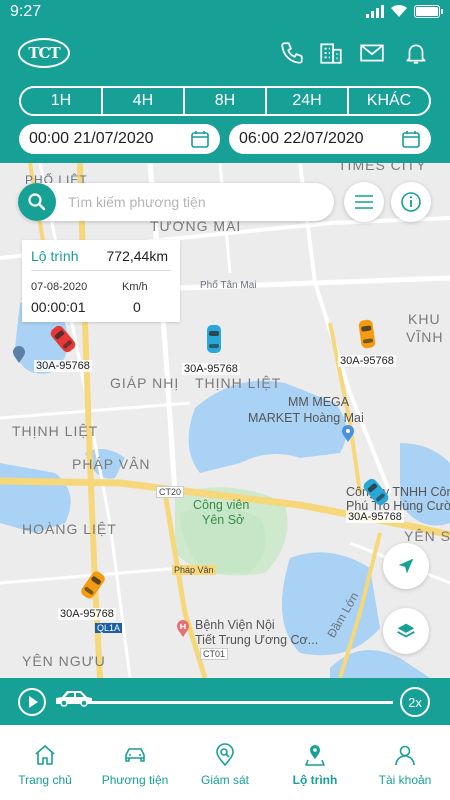 This screenshot has height=800, width=450. What do you see at coordinates (144, 101) in the screenshot?
I see `range-4h: 4H` at bounding box center [144, 101].